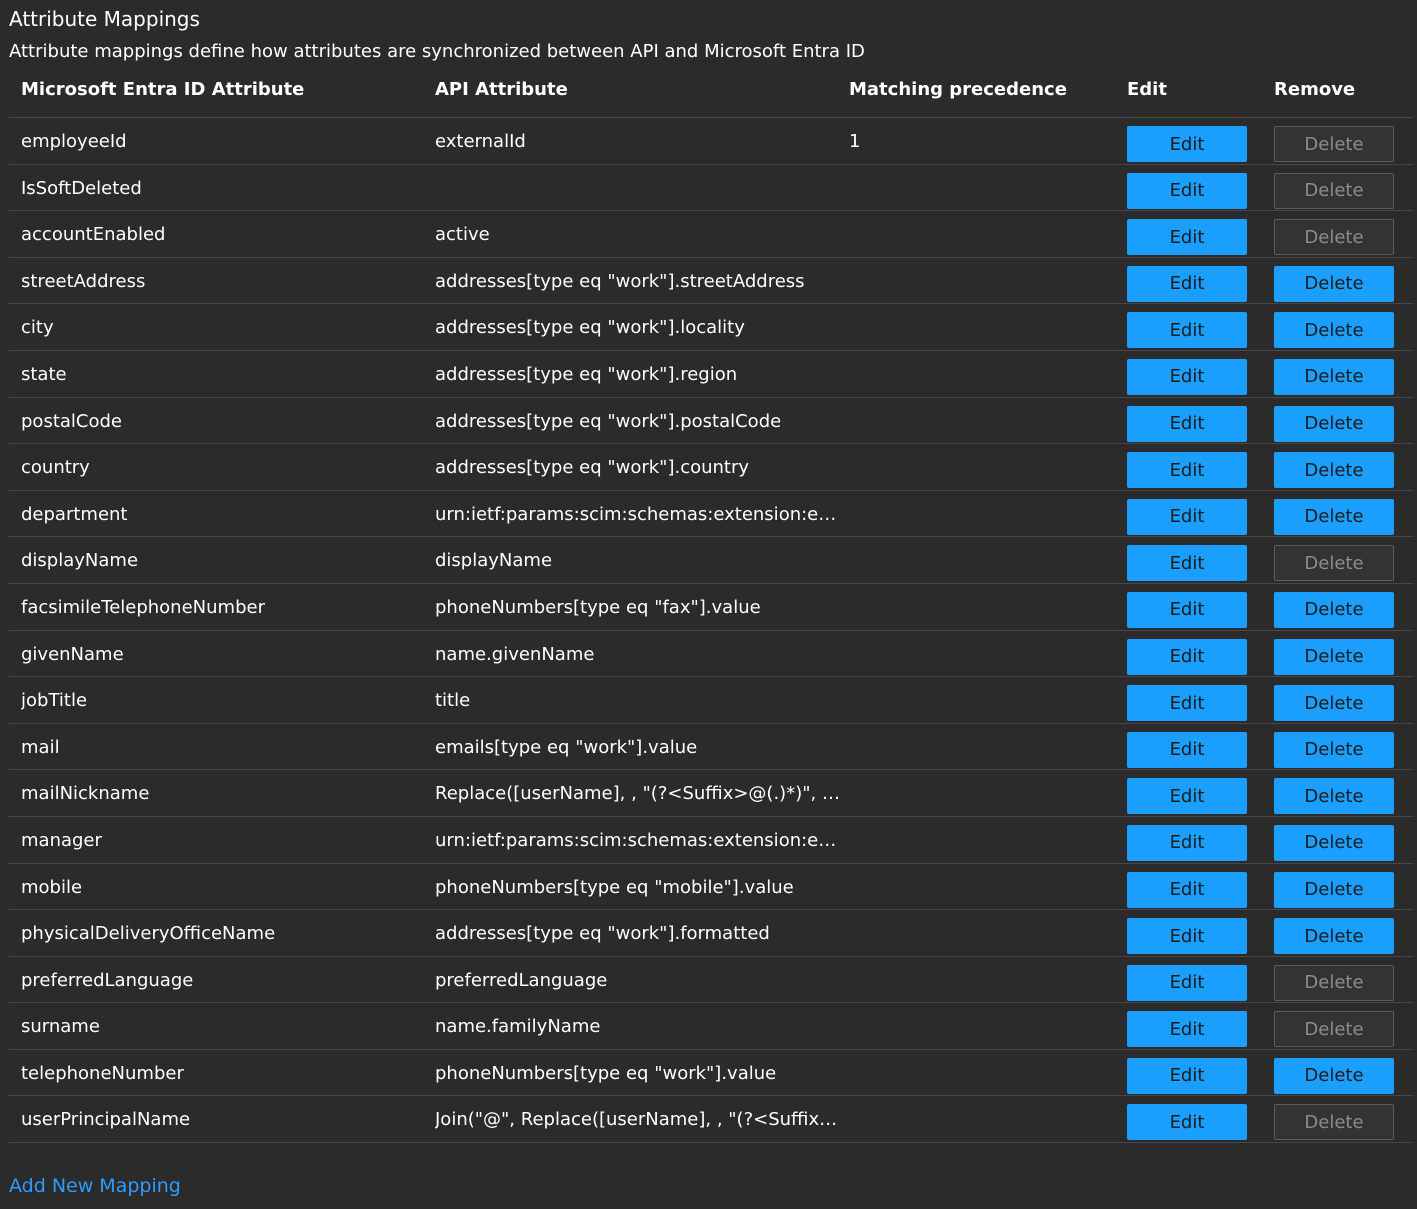 The image size is (1417, 1209). What do you see at coordinates (566, 747) in the screenshot?
I see `api-attribute-cell: emails[type eq "work"].value` at bounding box center [566, 747].